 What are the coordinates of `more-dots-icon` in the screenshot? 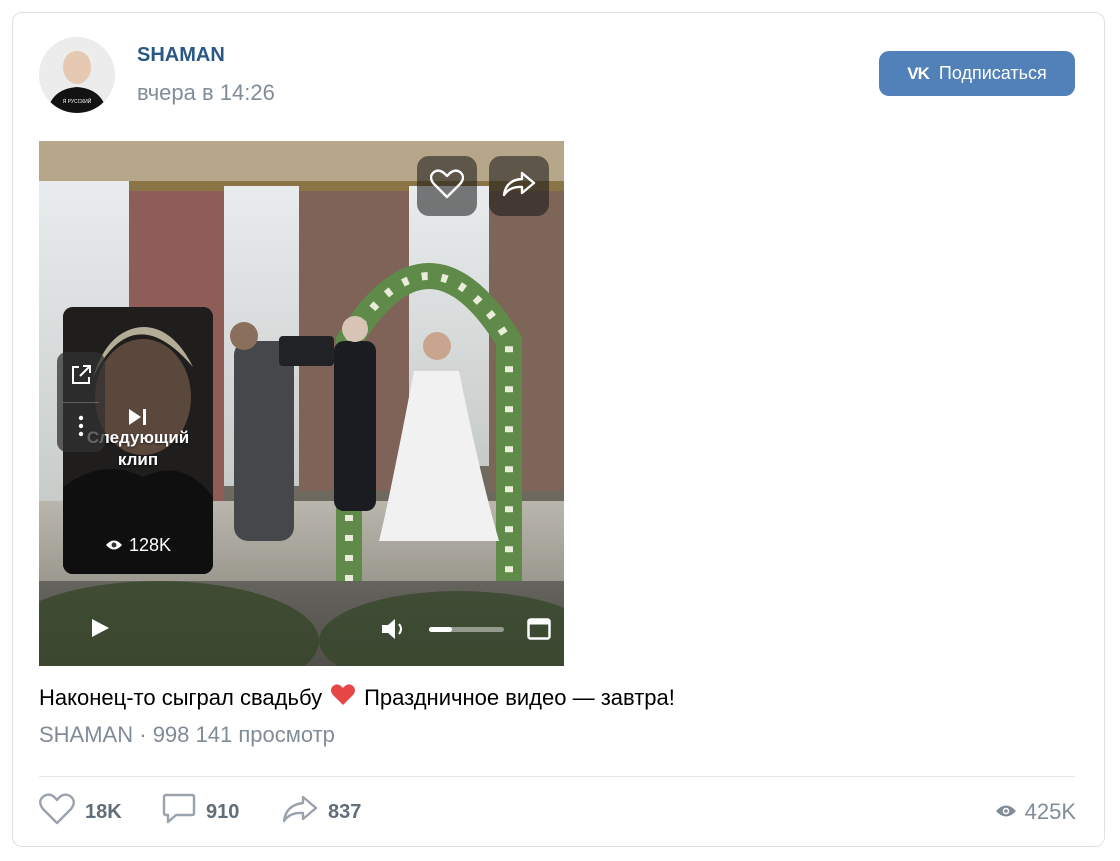 It's located at (81, 428).